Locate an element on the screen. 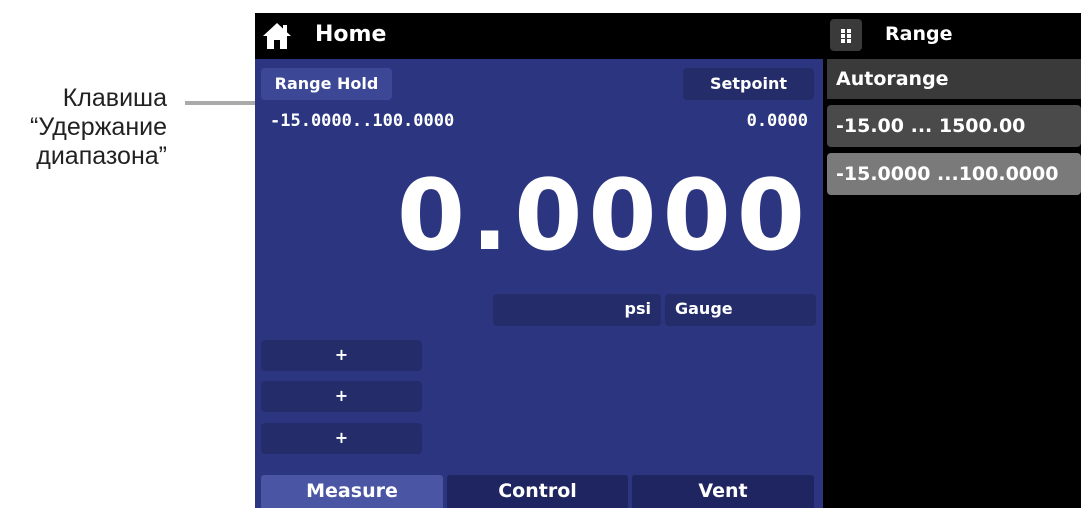 The height and width of the screenshot is (508, 1081). tab-control: Control is located at coordinates (537, 491).